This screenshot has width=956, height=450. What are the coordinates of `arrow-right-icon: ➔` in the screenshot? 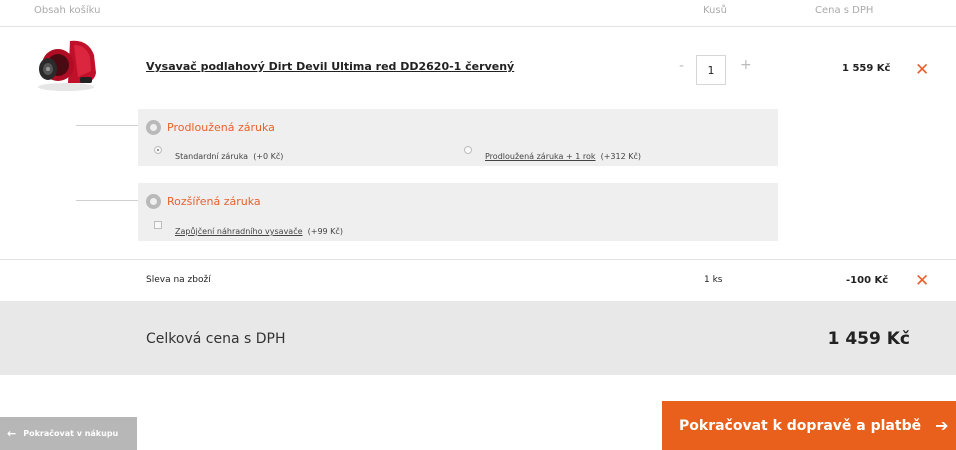 It's located at (942, 425).